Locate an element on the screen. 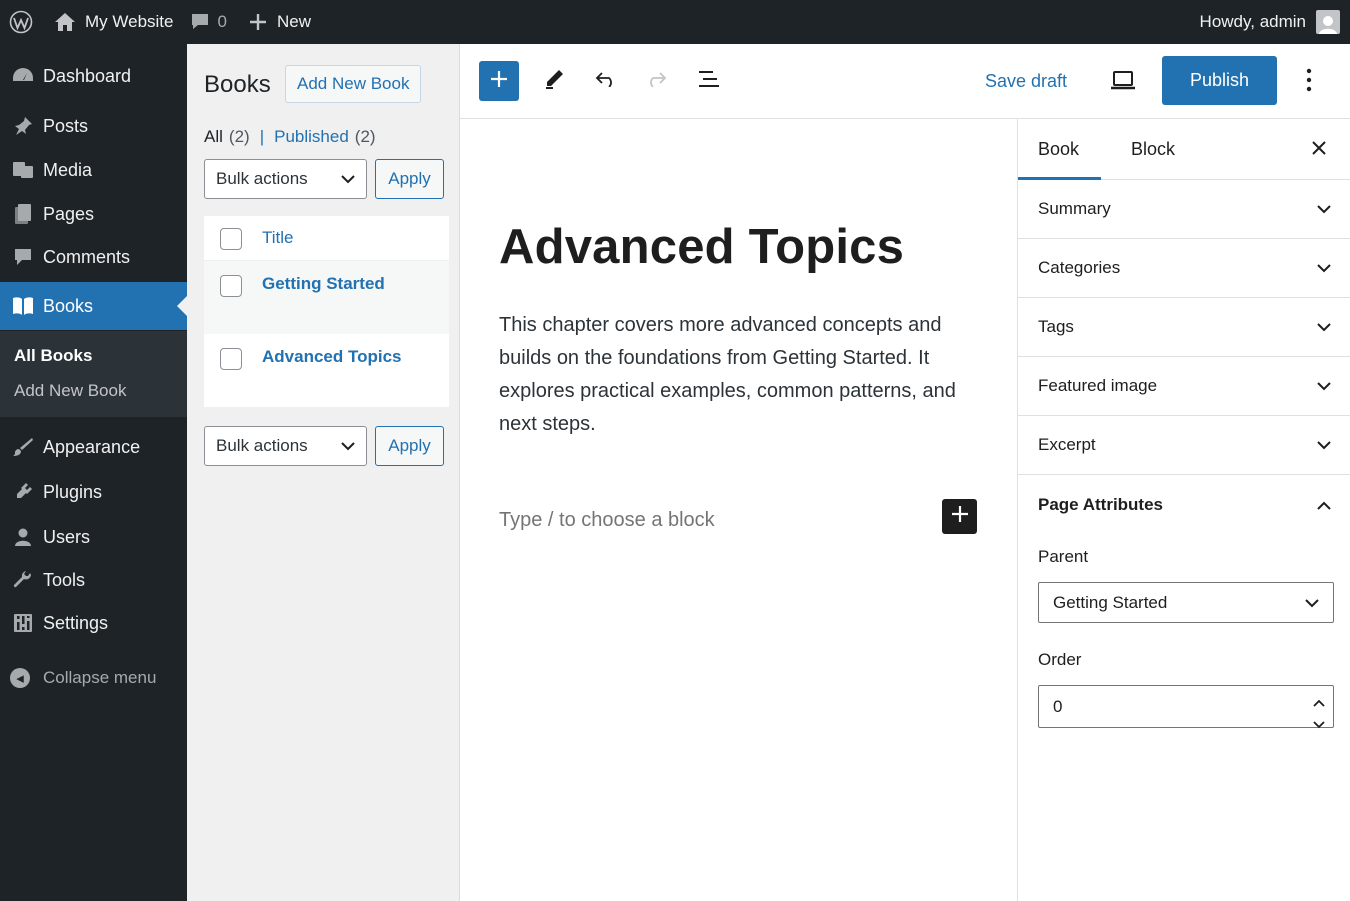 This screenshot has width=1350, height=901. panel-title: Categories is located at coordinates (1079, 267).